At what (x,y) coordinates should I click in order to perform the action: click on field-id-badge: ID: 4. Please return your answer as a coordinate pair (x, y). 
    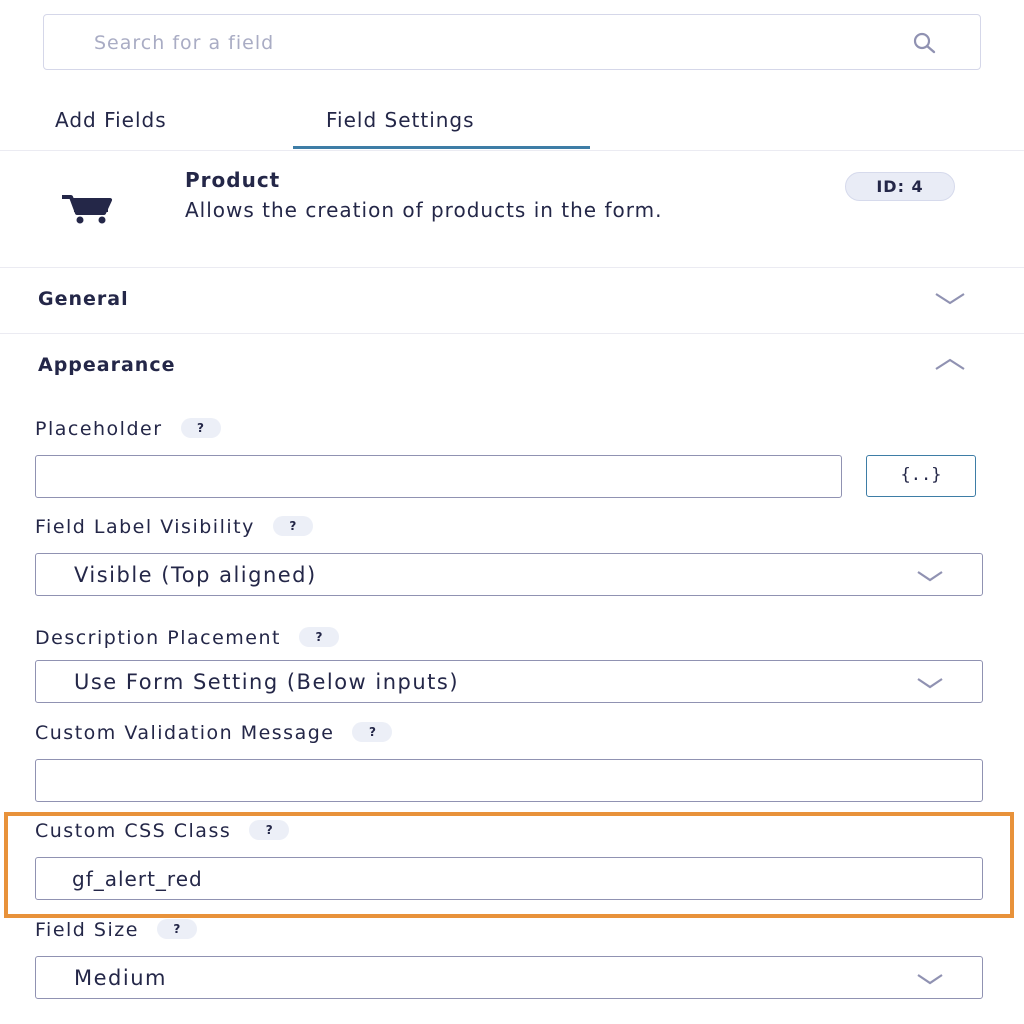
    Looking at the image, I should click on (900, 186).